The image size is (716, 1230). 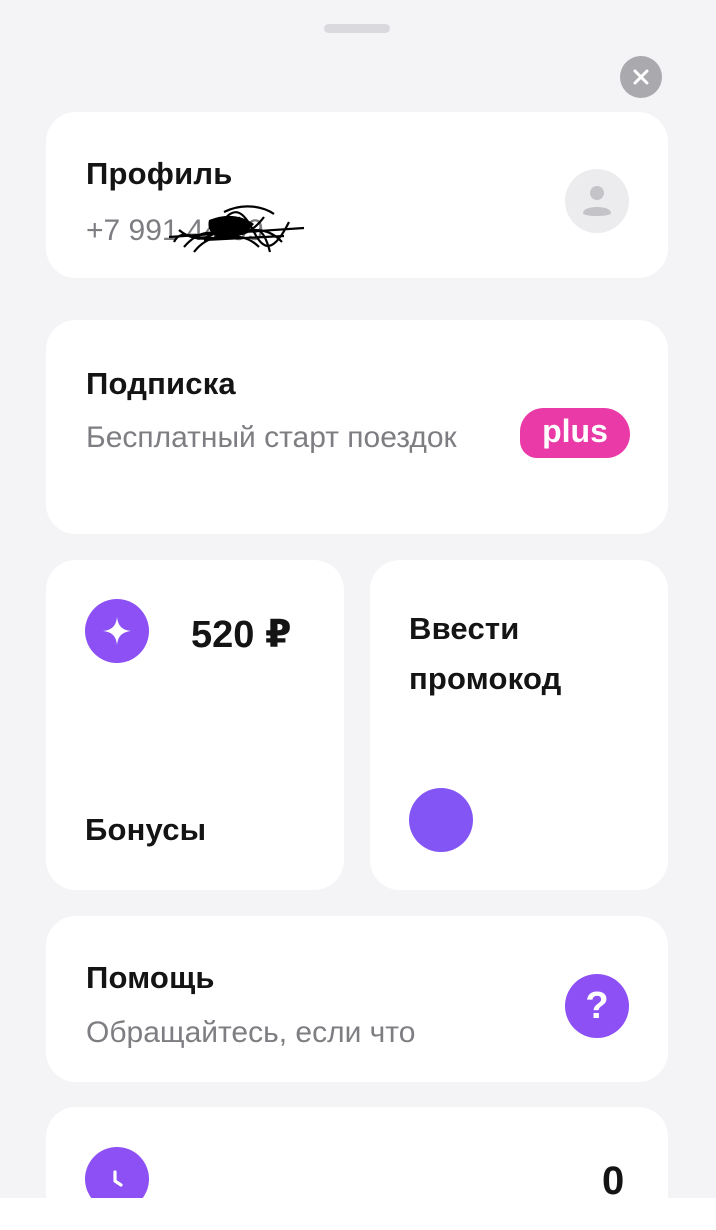 I want to click on help-card: Помощь Обращайтесь, если что ?, so click(x=357, y=999).